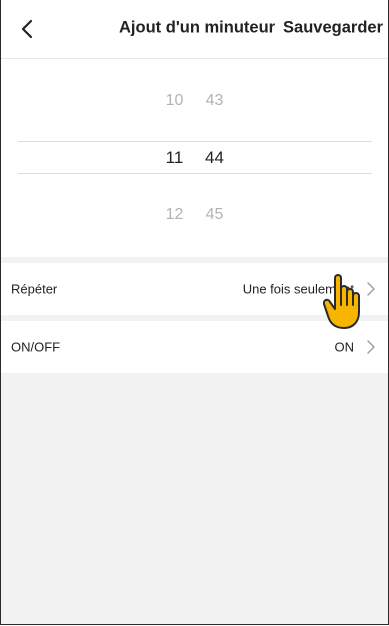 This screenshot has height=626, width=389. I want to click on minute-value: 43, so click(214, 100).